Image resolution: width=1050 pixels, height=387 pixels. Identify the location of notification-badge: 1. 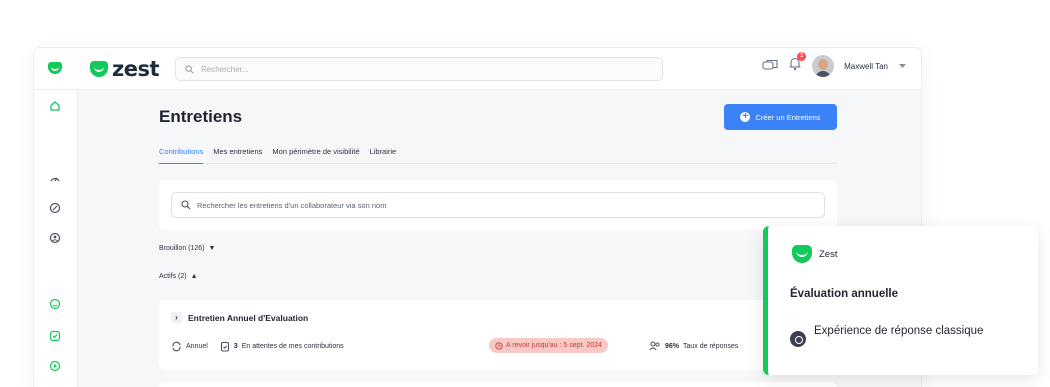
(802, 56).